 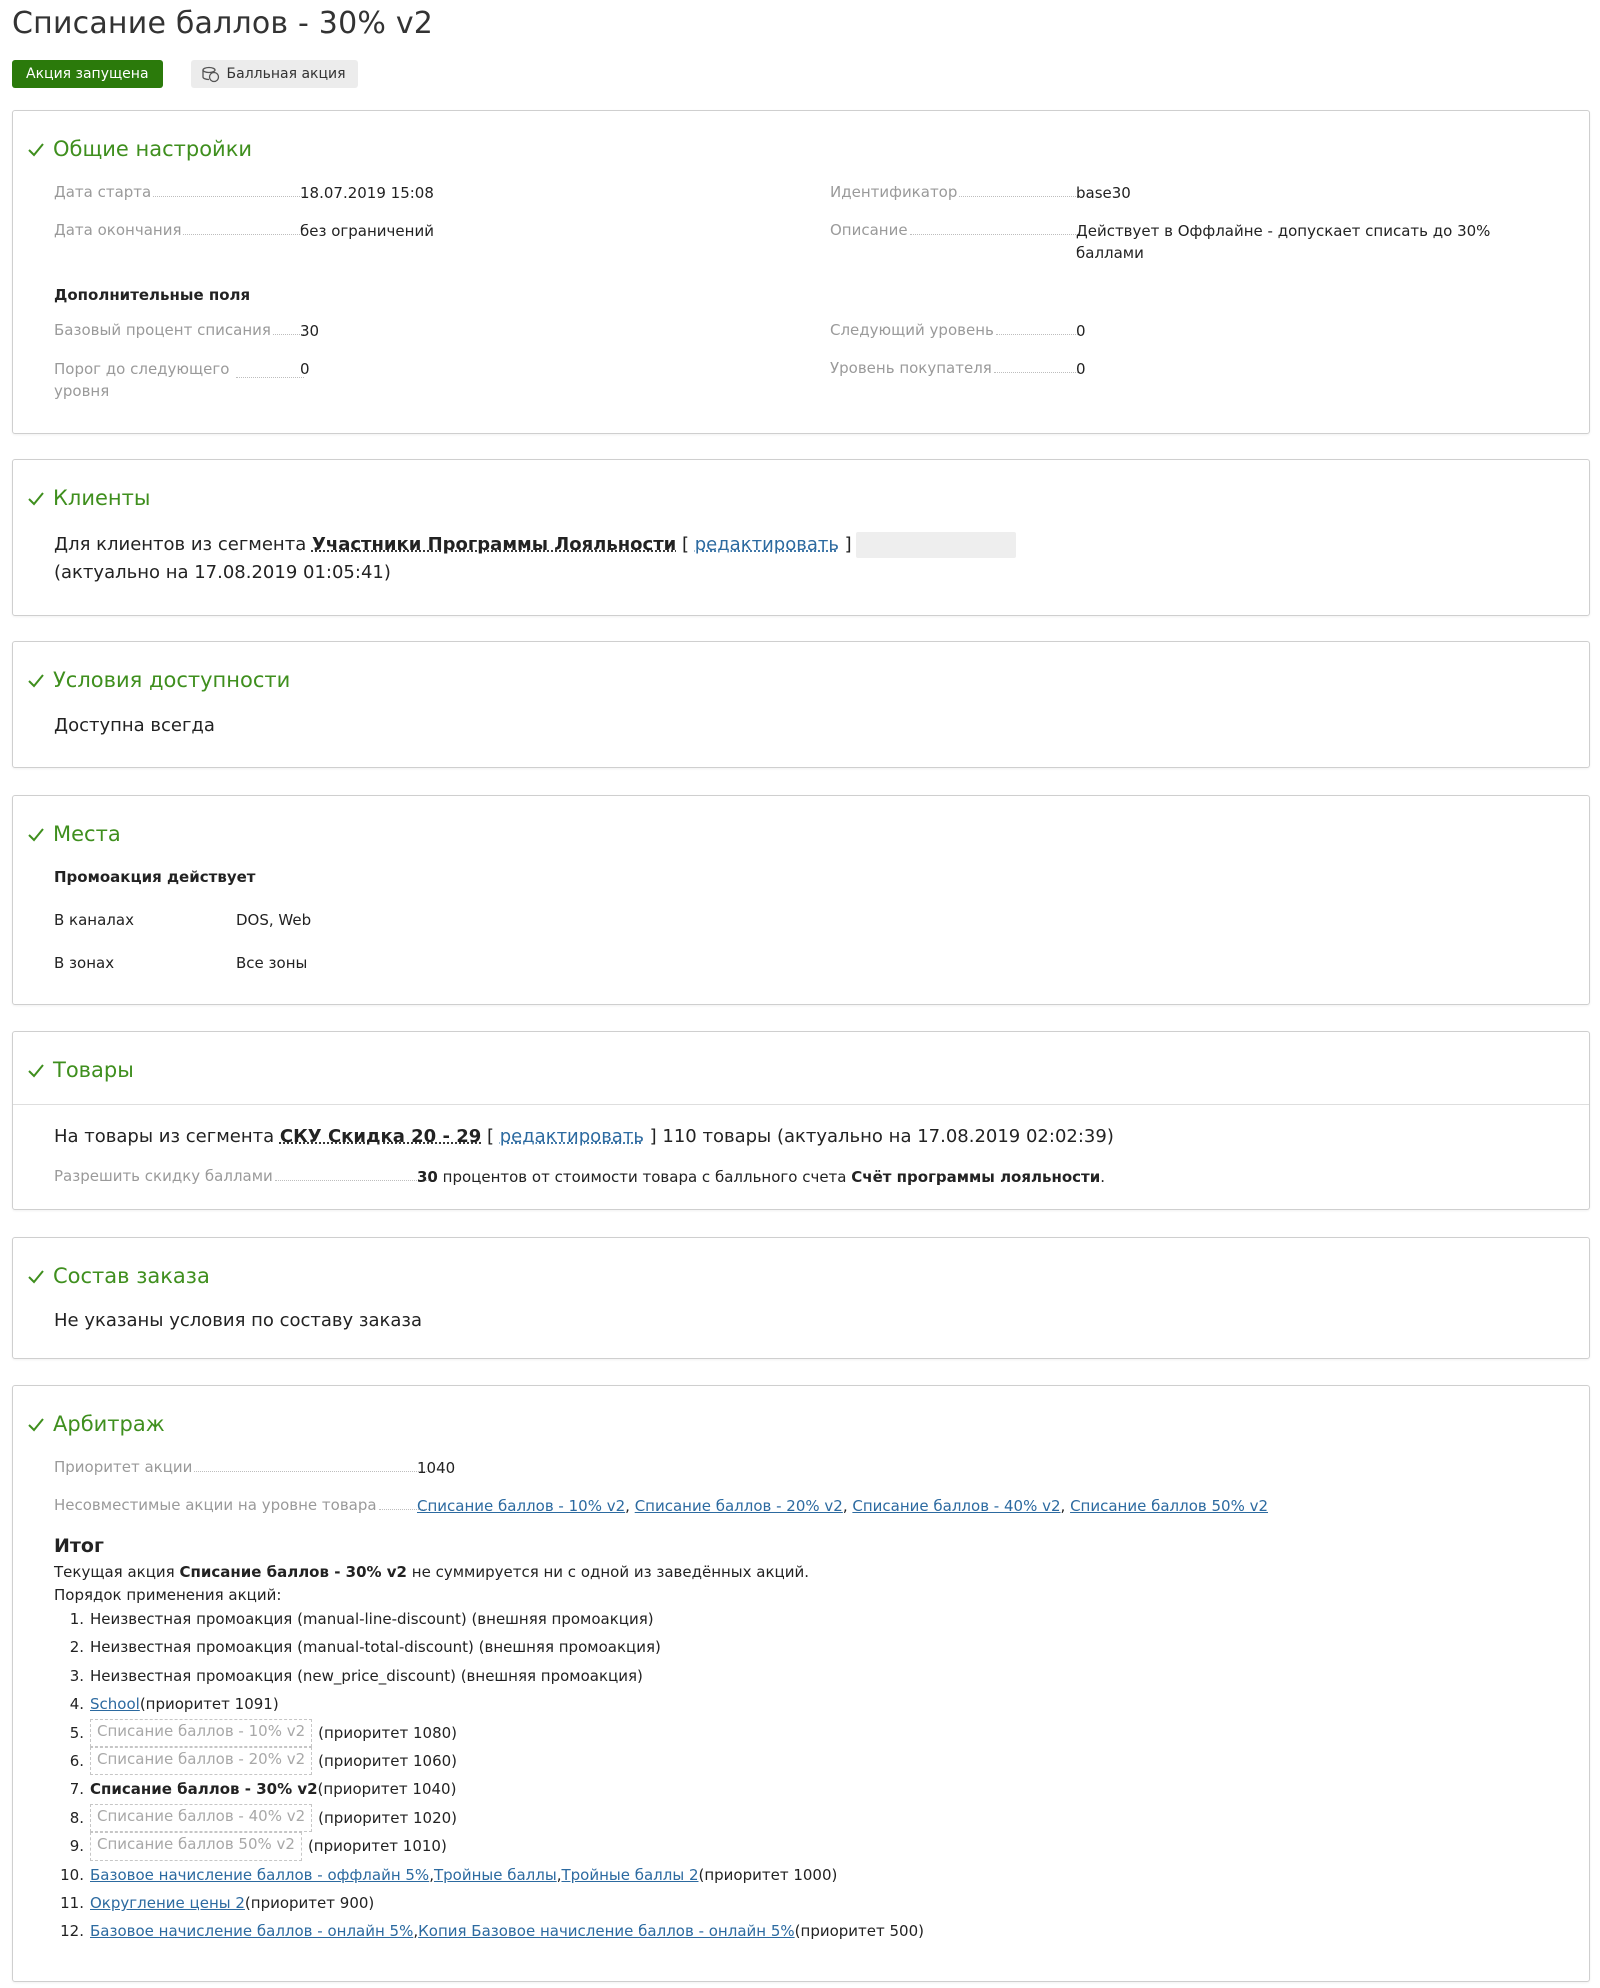 What do you see at coordinates (955, 368) in the screenshot?
I see `buyer-level-label: Уровень покупателя` at bounding box center [955, 368].